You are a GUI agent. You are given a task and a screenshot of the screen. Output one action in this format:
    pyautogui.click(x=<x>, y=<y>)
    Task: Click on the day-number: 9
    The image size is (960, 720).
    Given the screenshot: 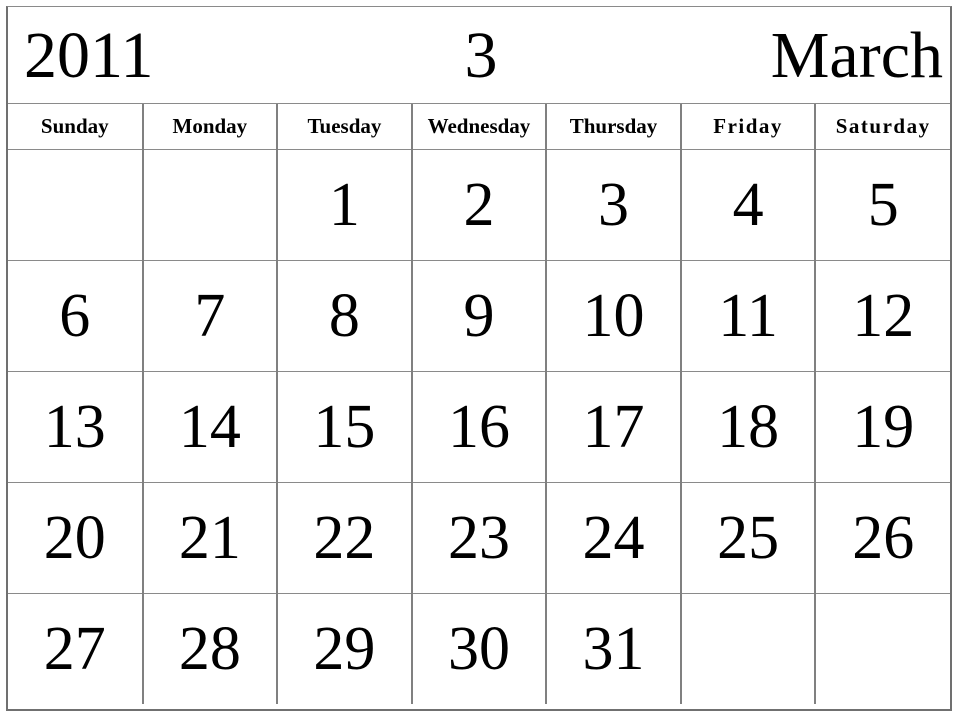 What is the action you would take?
    pyautogui.click(x=479, y=316)
    